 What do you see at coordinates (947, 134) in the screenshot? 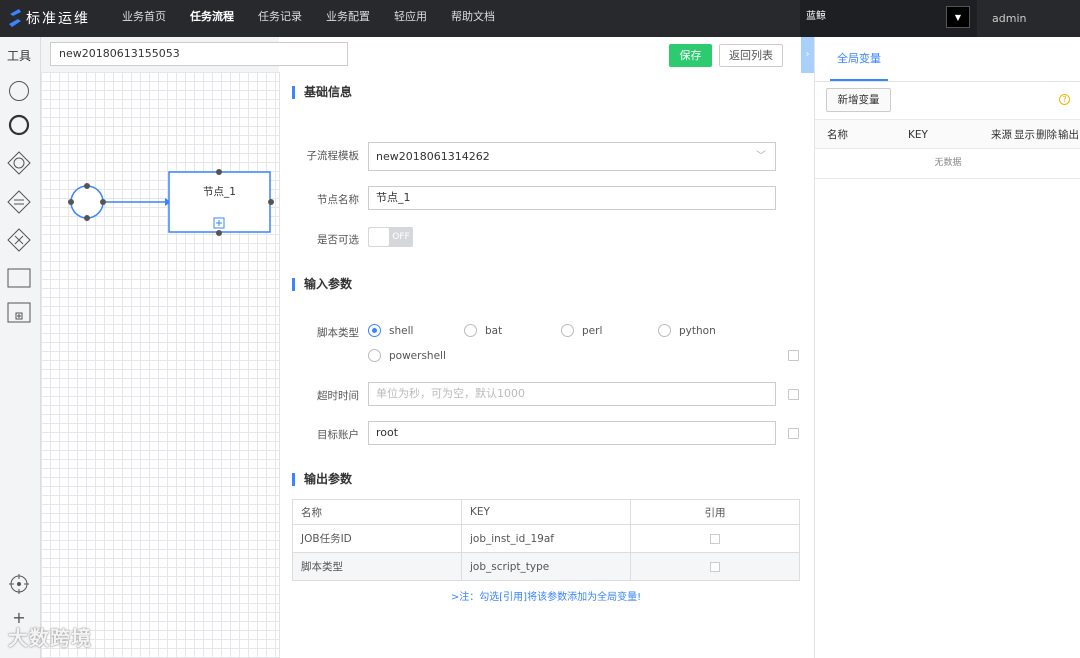
I see `vars-table-header: 名称 KEY 来源 显示 删除 输出` at bounding box center [947, 134].